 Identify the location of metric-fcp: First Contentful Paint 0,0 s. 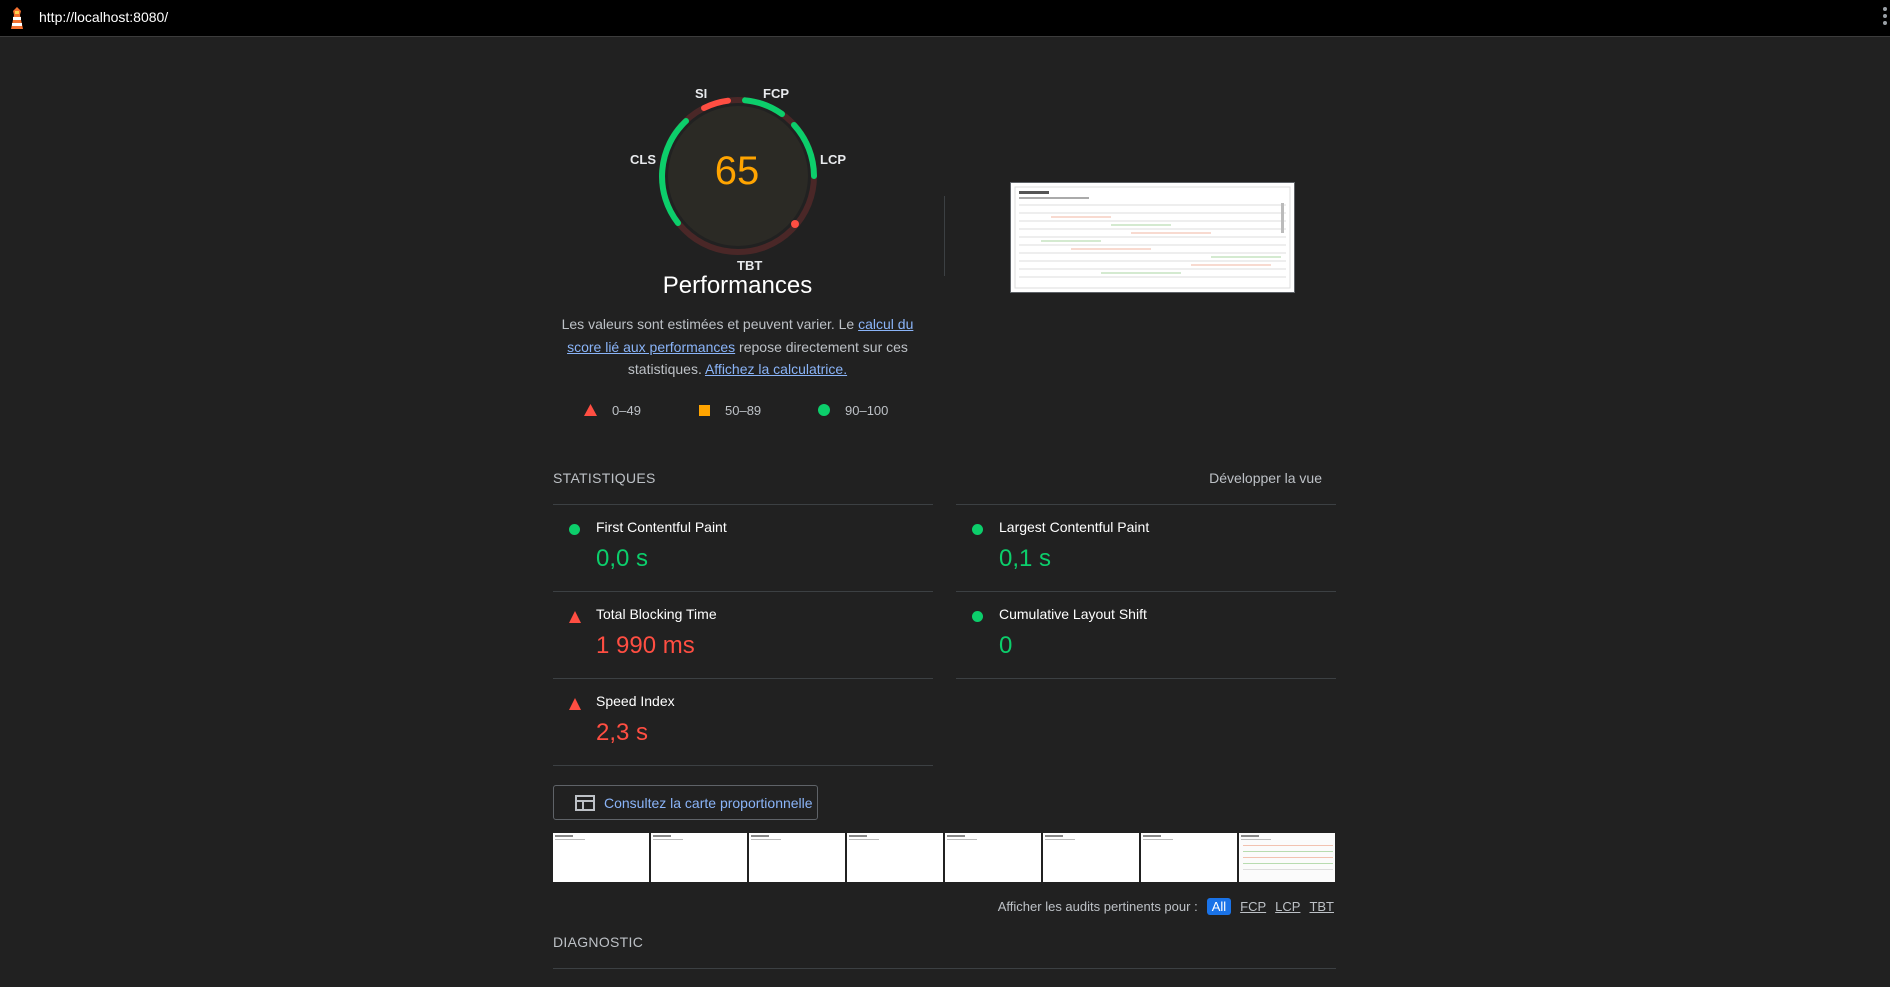
(742, 548).